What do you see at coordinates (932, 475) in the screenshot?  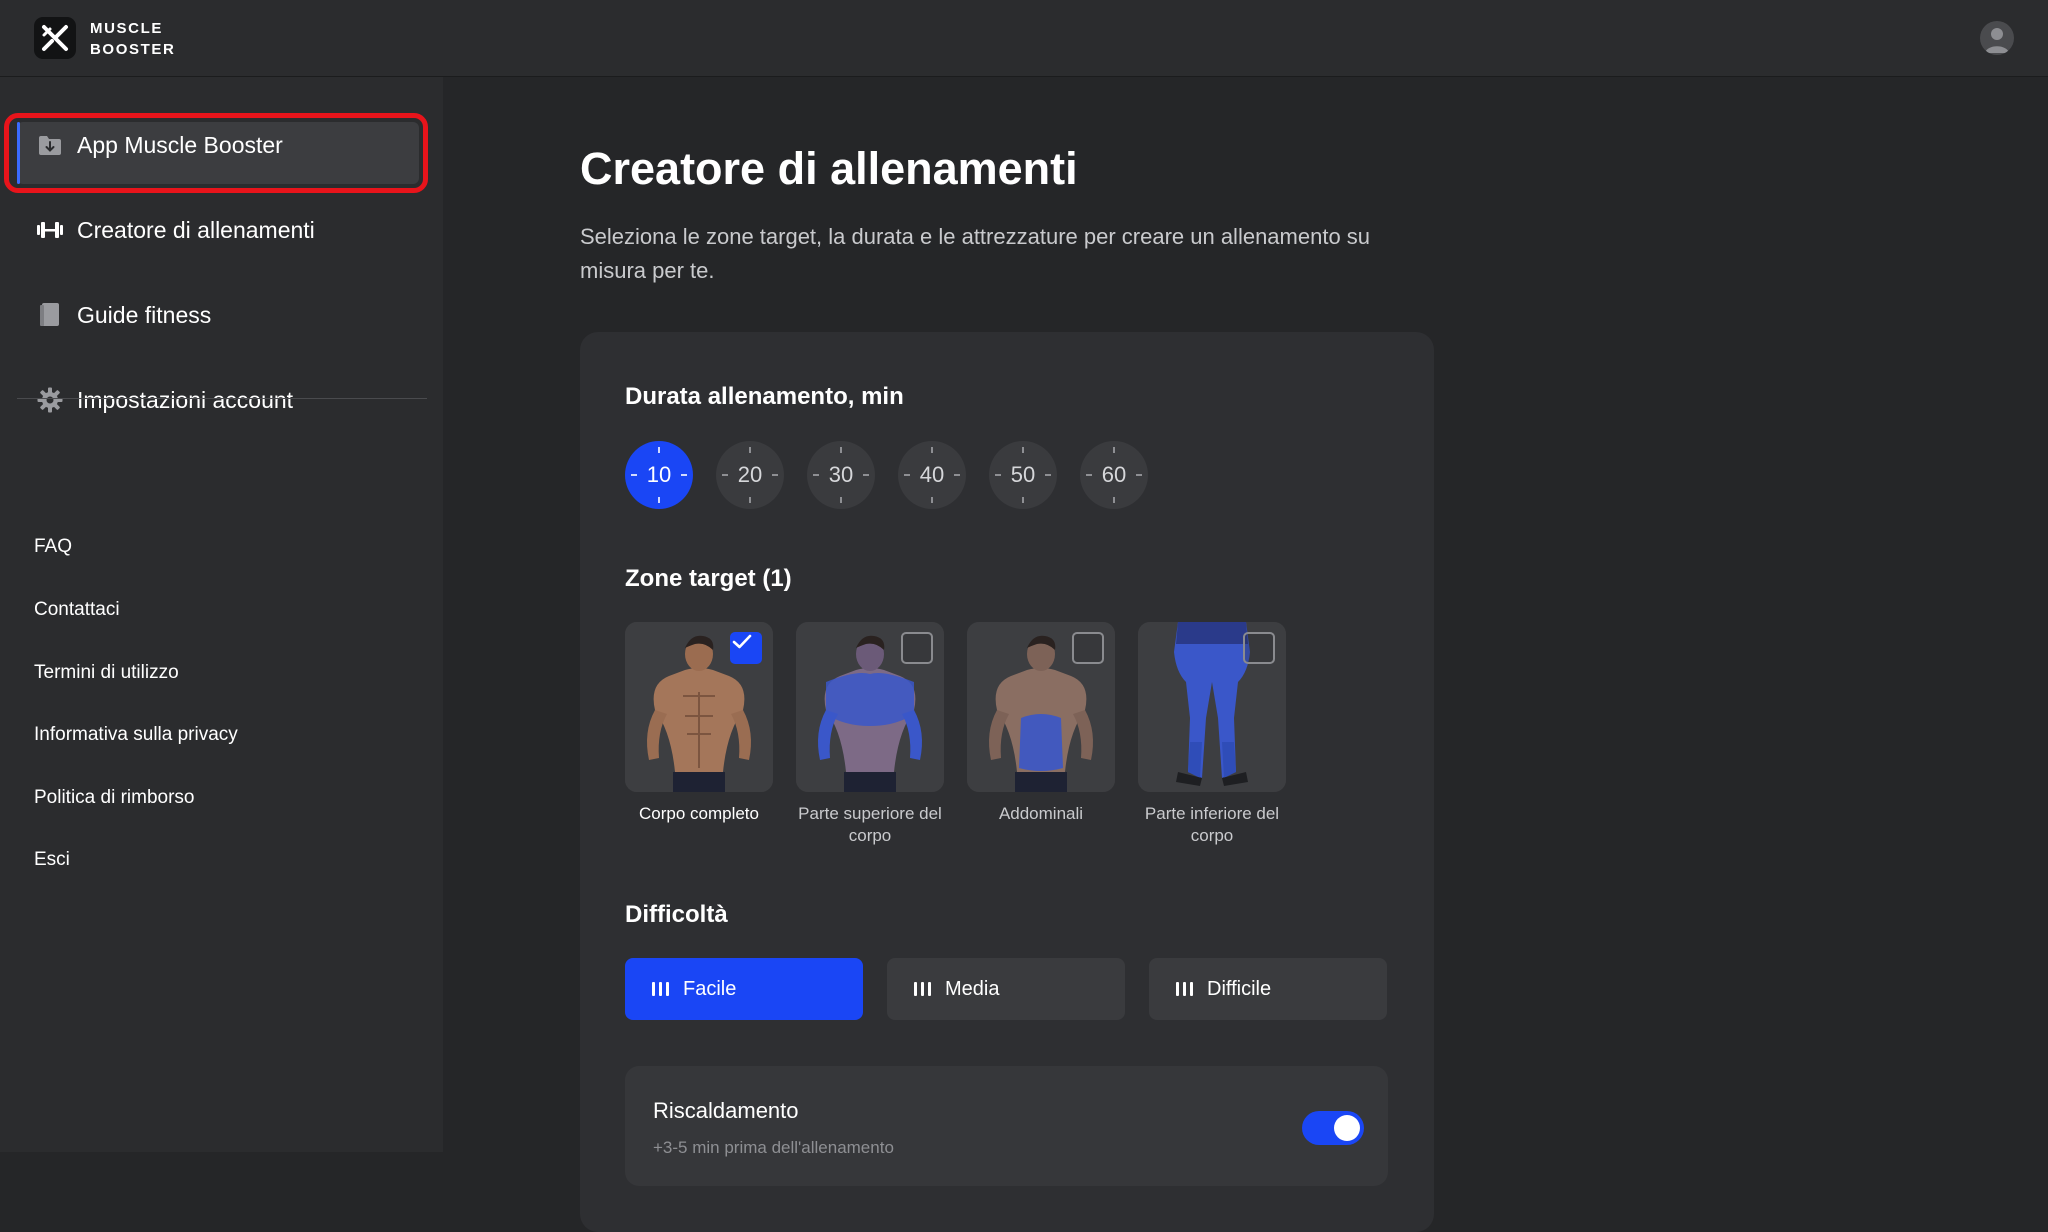 I see `duration-option-40: 40` at bounding box center [932, 475].